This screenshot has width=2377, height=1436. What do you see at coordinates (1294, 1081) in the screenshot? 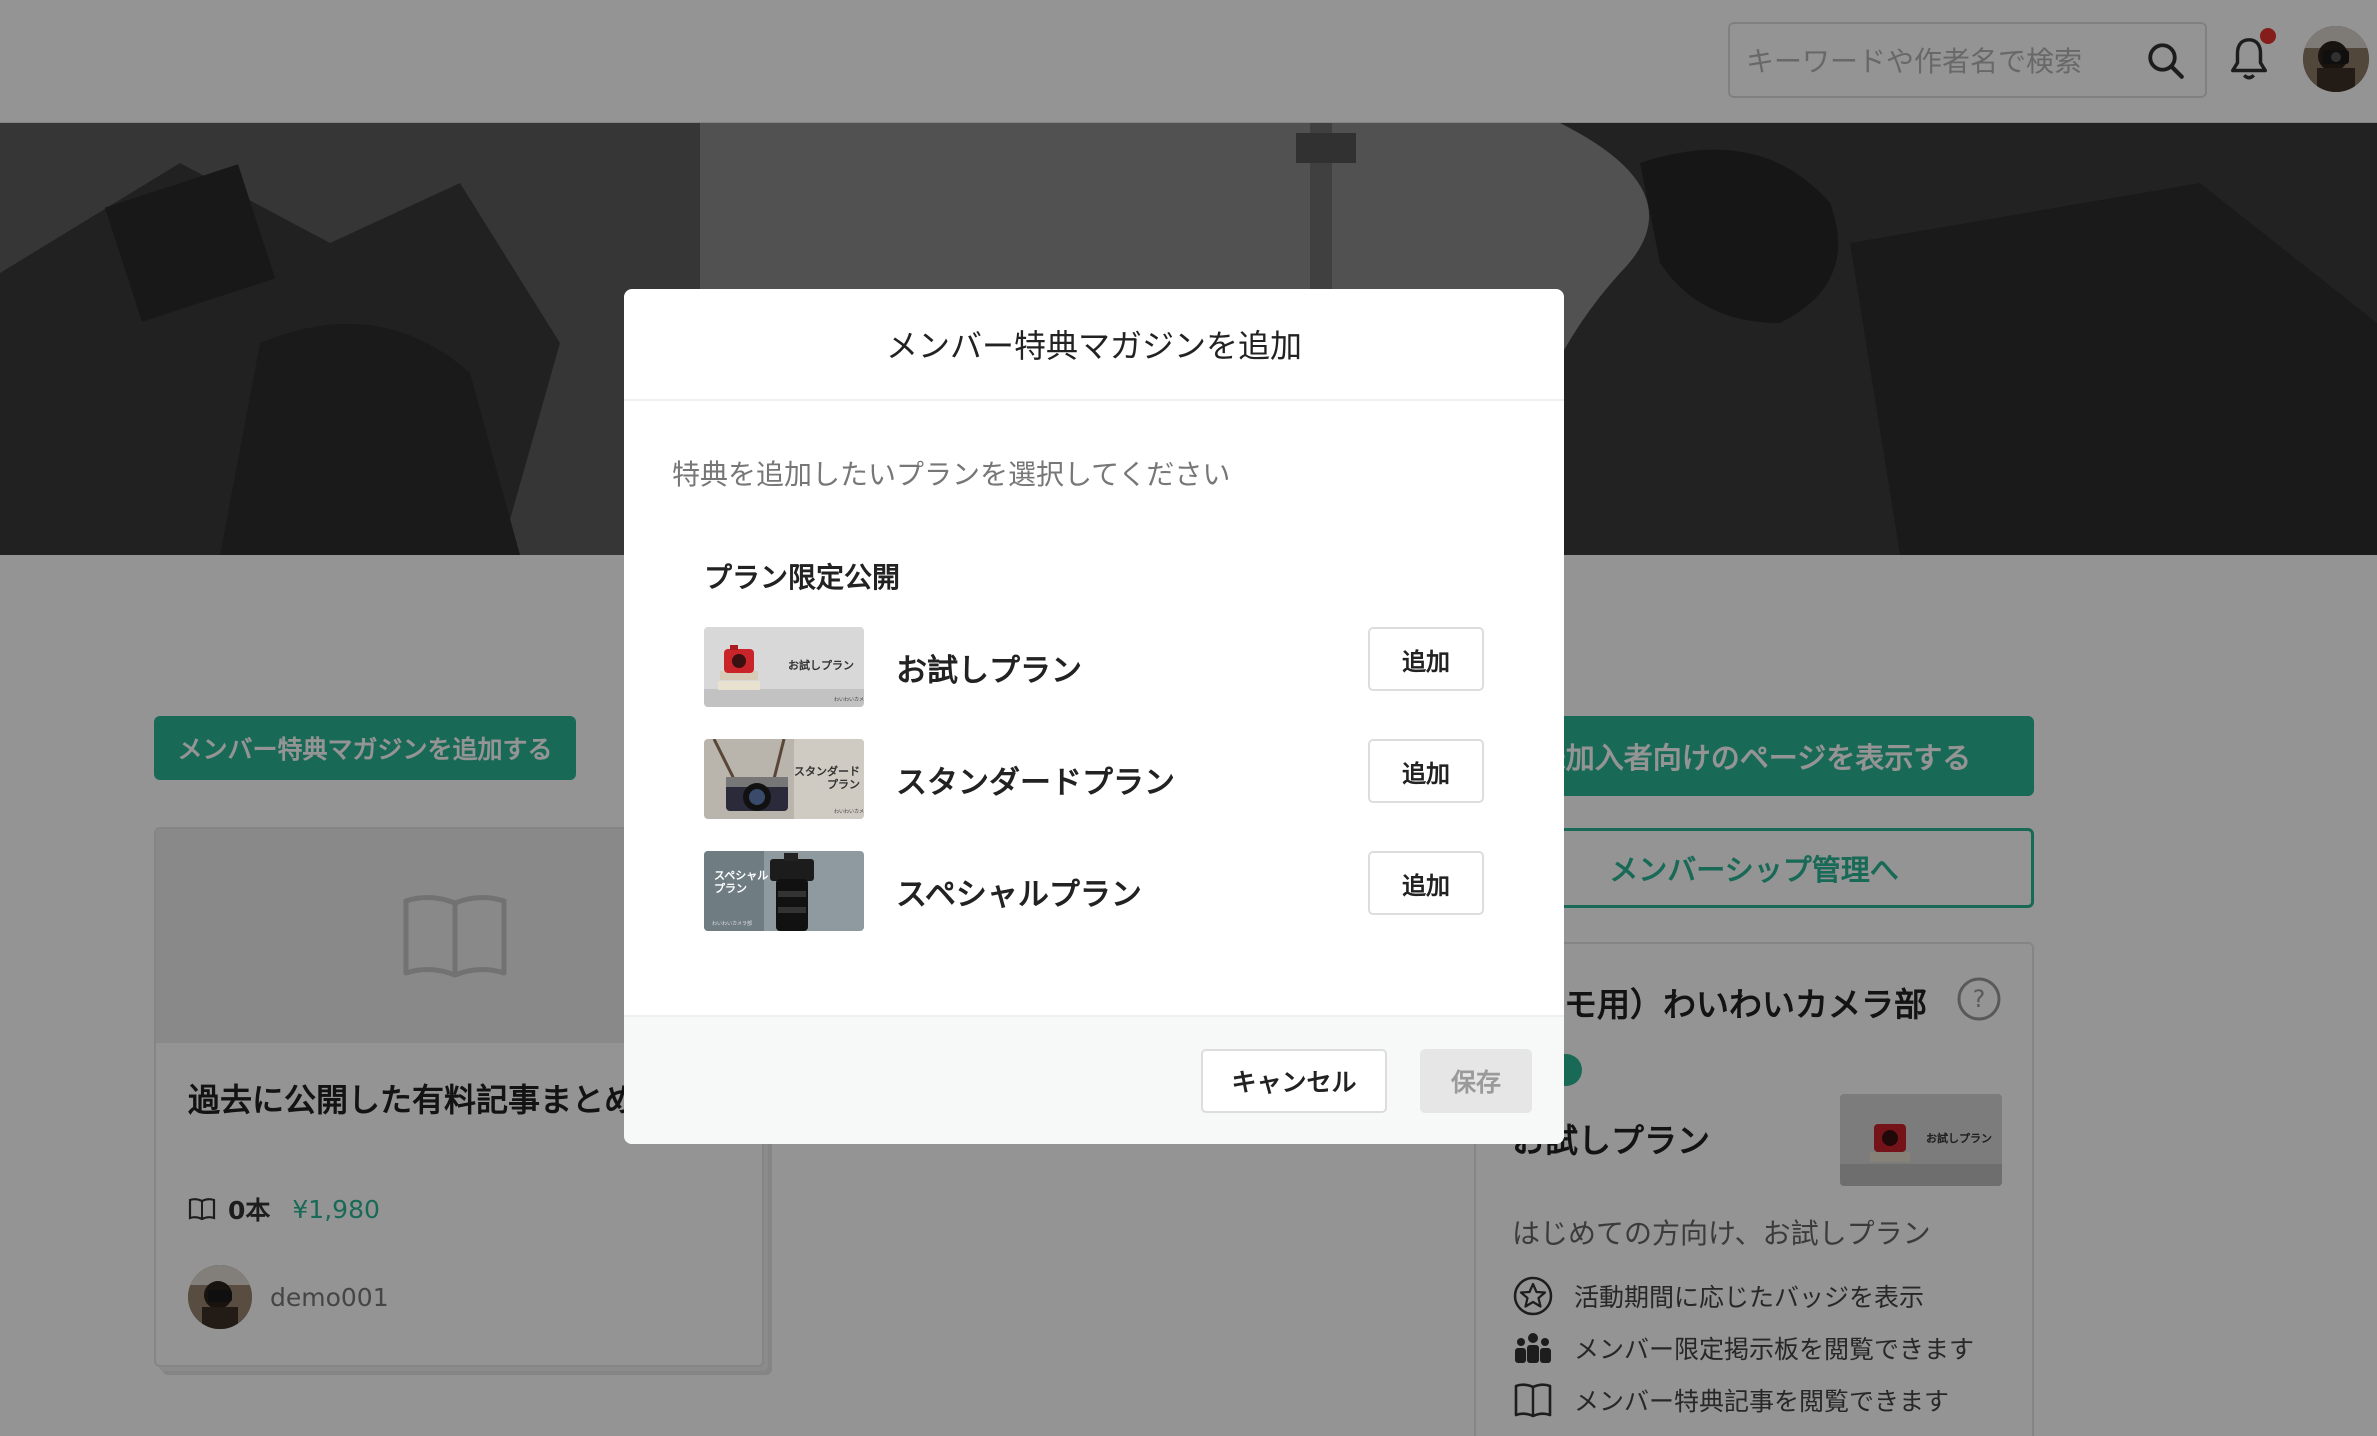
I see `cancel-button: キャンセル` at bounding box center [1294, 1081].